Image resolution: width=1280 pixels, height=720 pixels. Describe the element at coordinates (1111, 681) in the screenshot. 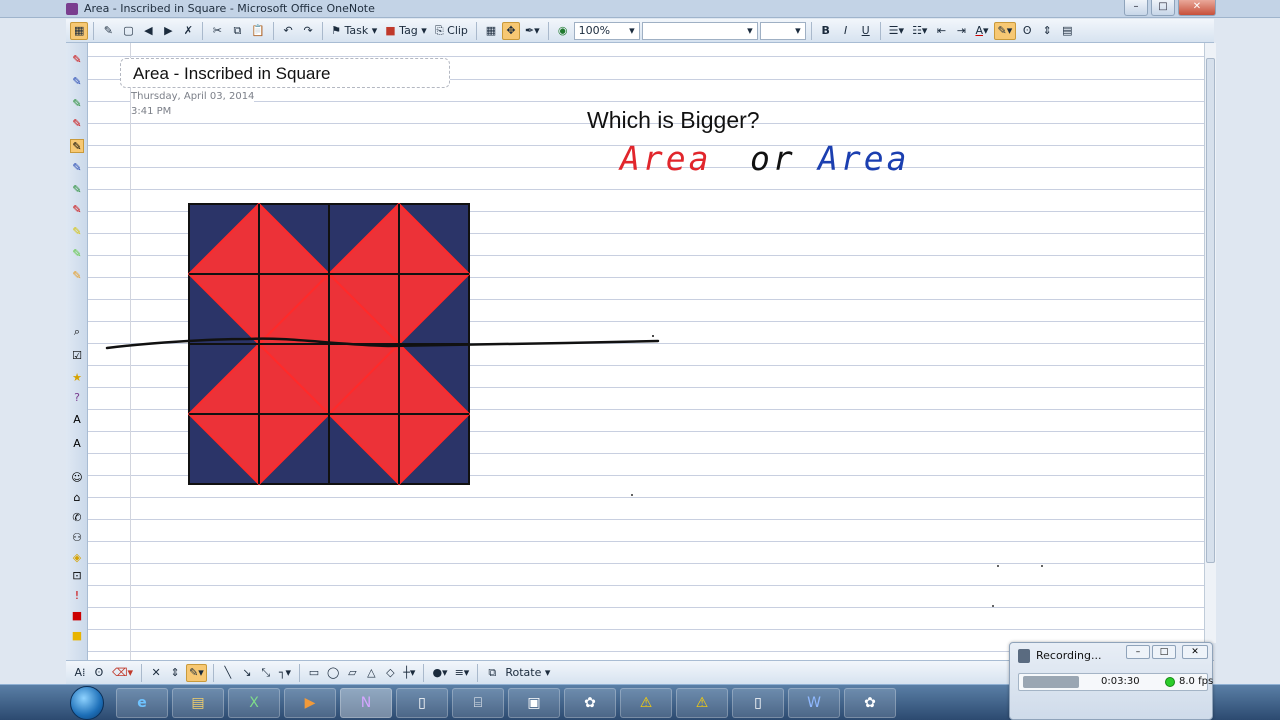

I see `recording-widget: Recording... – □ ✕ 0:03:30 8.0 fps` at that location.